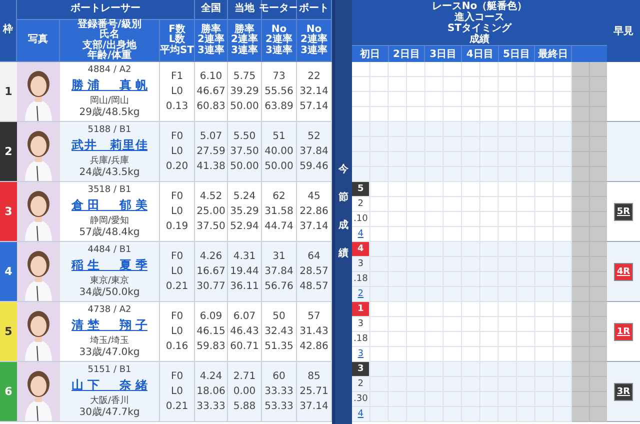 This screenshot has width=640, height=424. I want to click on race-link: 4R, so click(624, 271).